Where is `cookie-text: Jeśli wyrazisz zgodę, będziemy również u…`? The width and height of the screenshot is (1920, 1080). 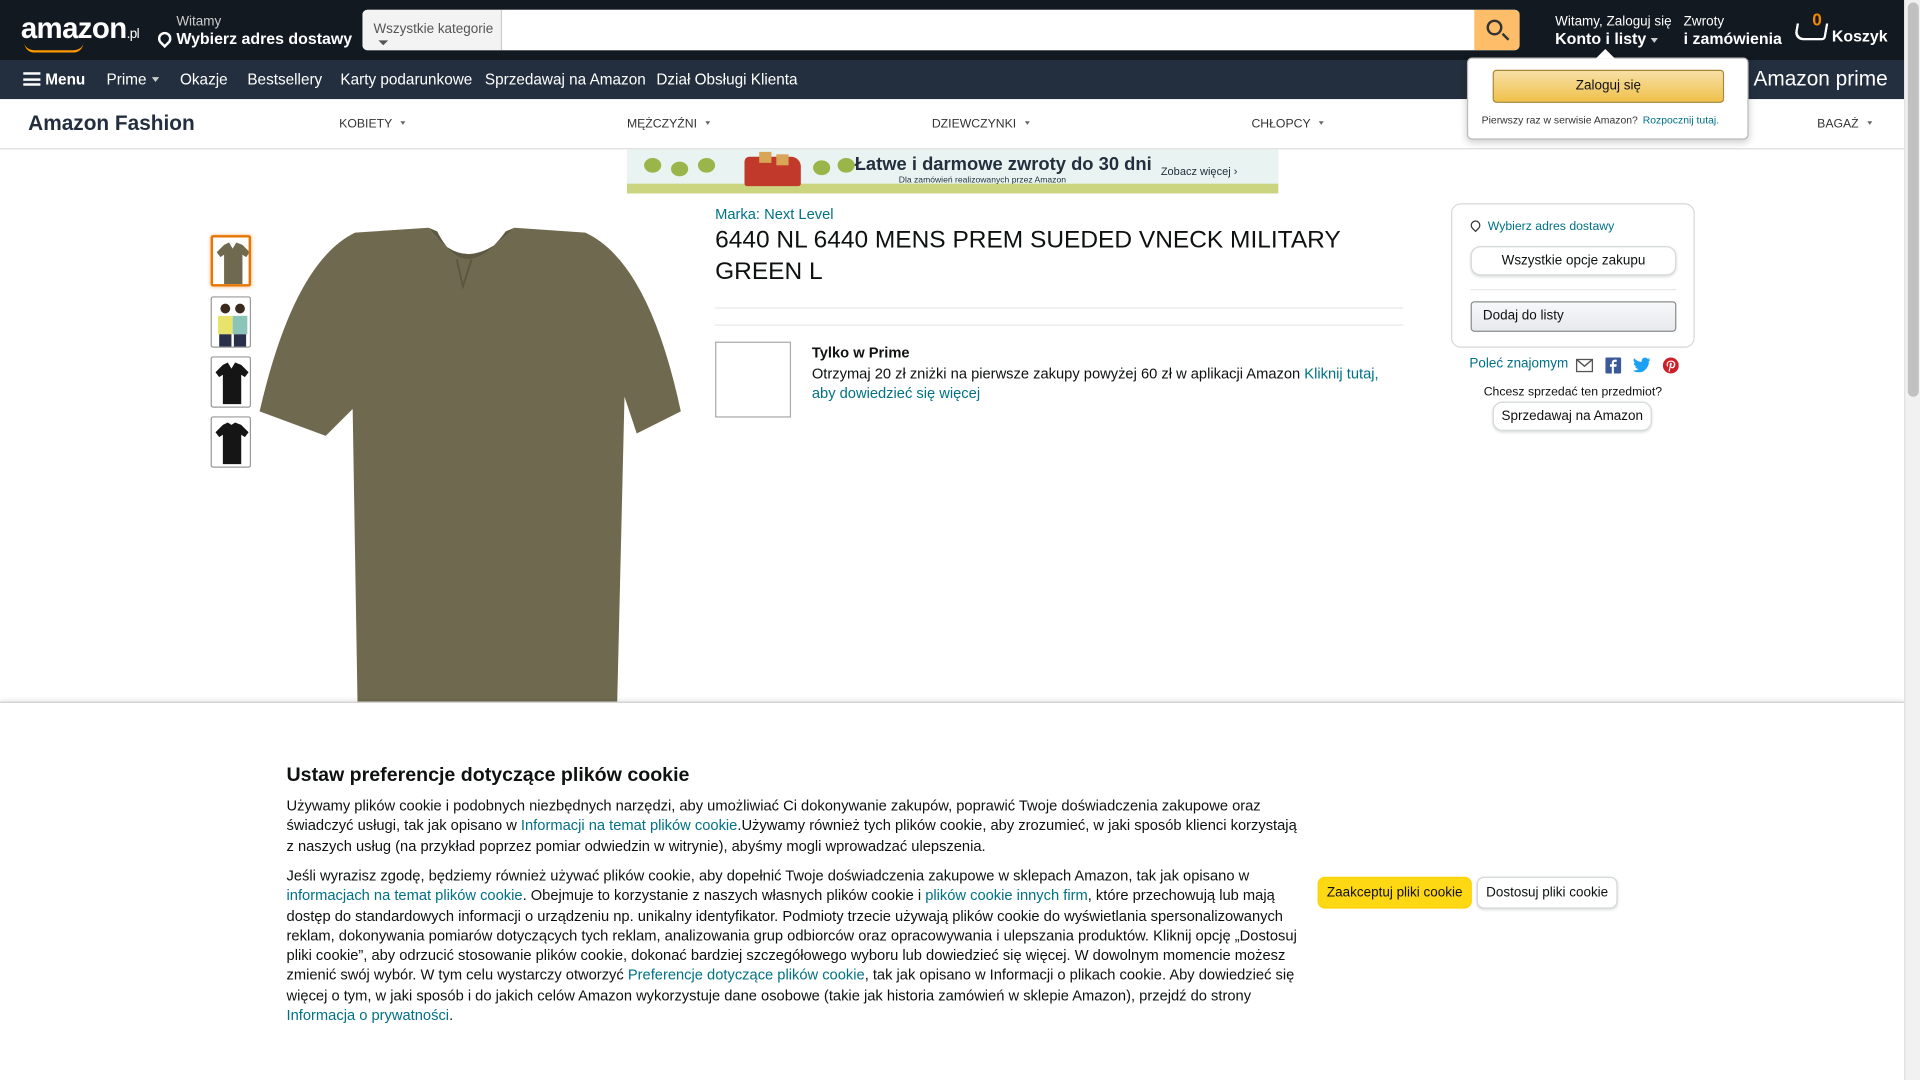
cookie-text: Jeśli wyrazisz zgodę, będziemy również u… is located at coordinates (768, 875).